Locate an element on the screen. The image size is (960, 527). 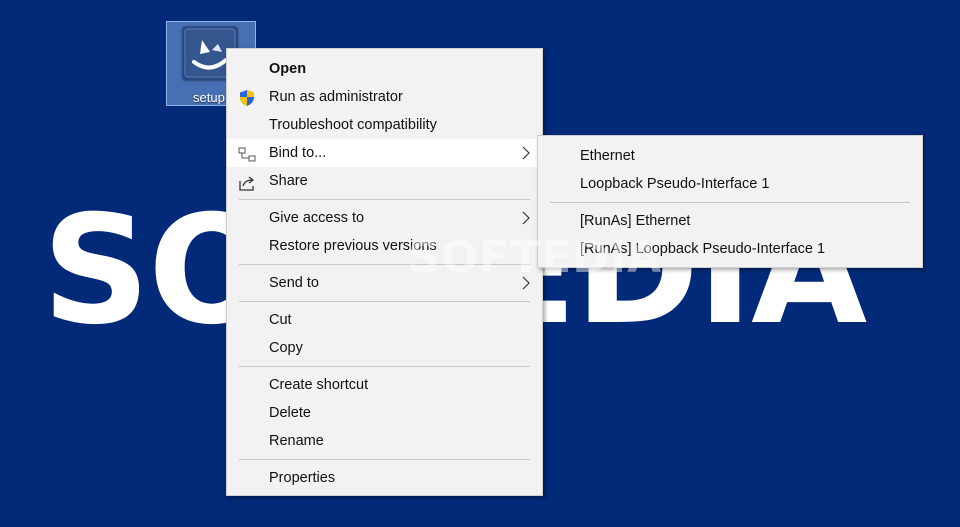
menu-item-properties: Properties is located at coordinates (384, 478).